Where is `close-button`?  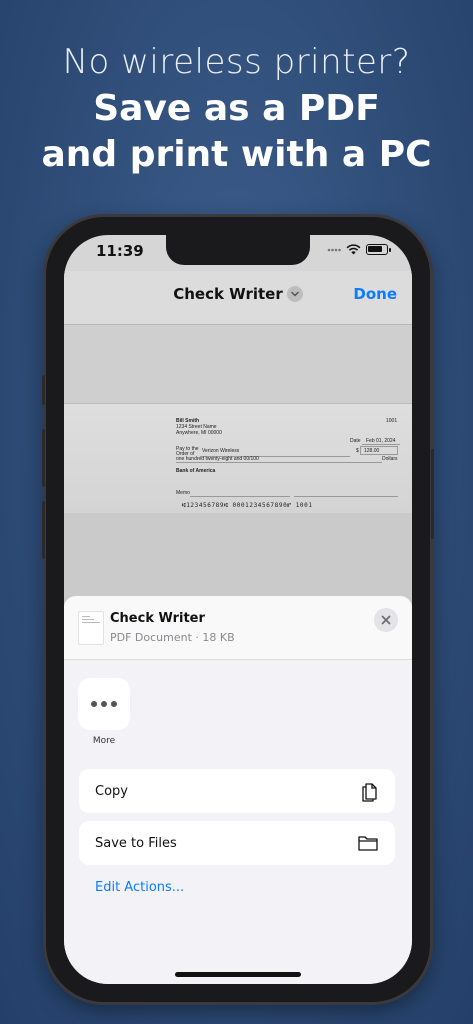
close-button is located at coordinates (386, 620).